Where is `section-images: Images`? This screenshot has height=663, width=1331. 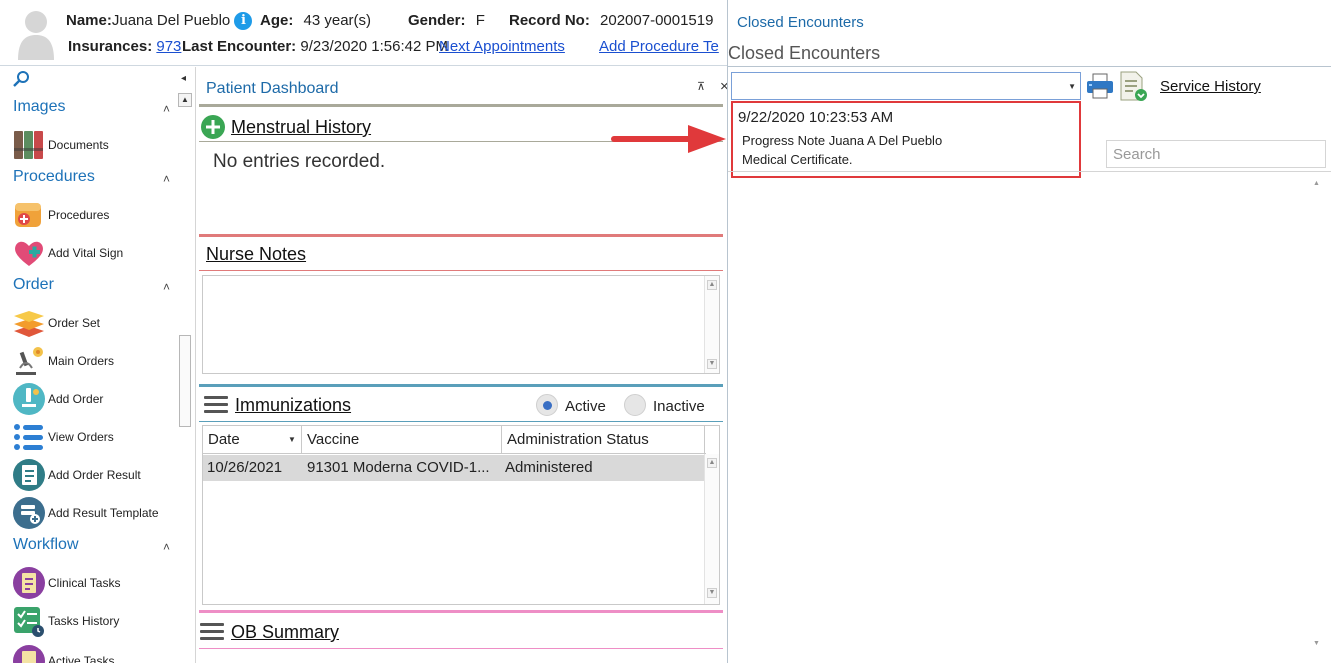 section-images: Images is located at coordinates (39, 107).